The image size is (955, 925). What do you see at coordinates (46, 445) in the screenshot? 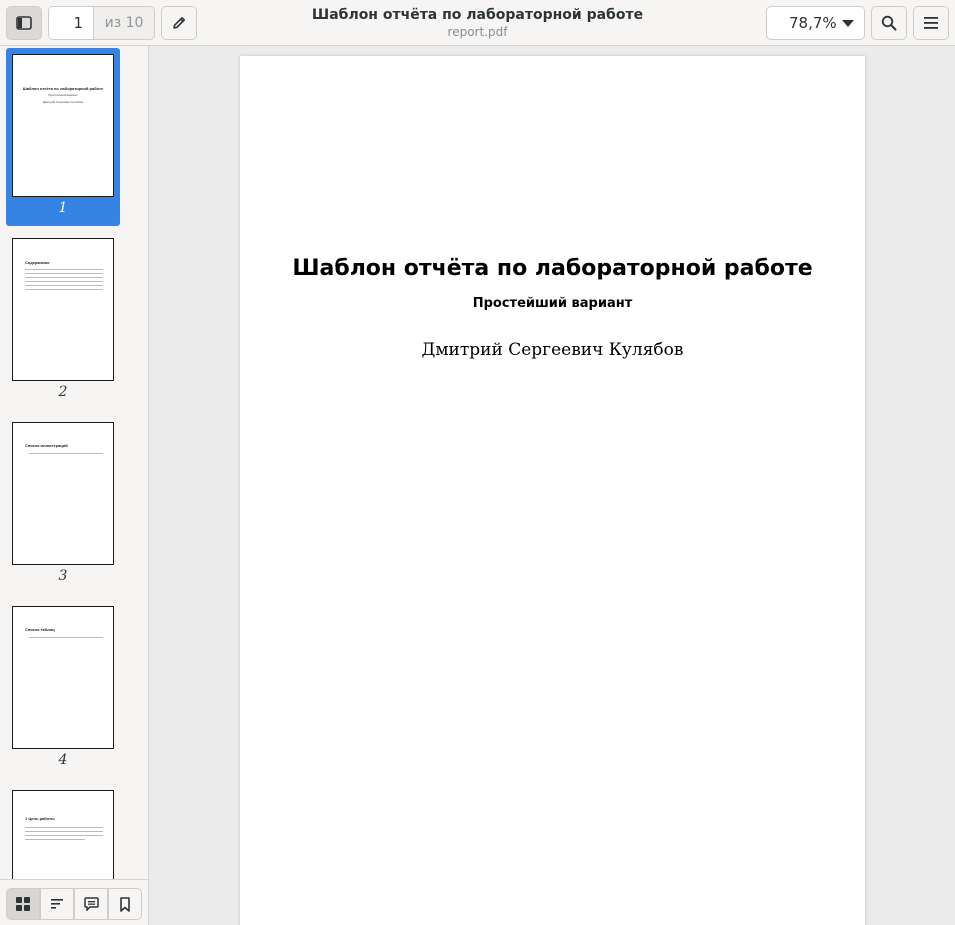
I see `thumb-heading: Список иллюстраций` at bounding box center [46, 445].